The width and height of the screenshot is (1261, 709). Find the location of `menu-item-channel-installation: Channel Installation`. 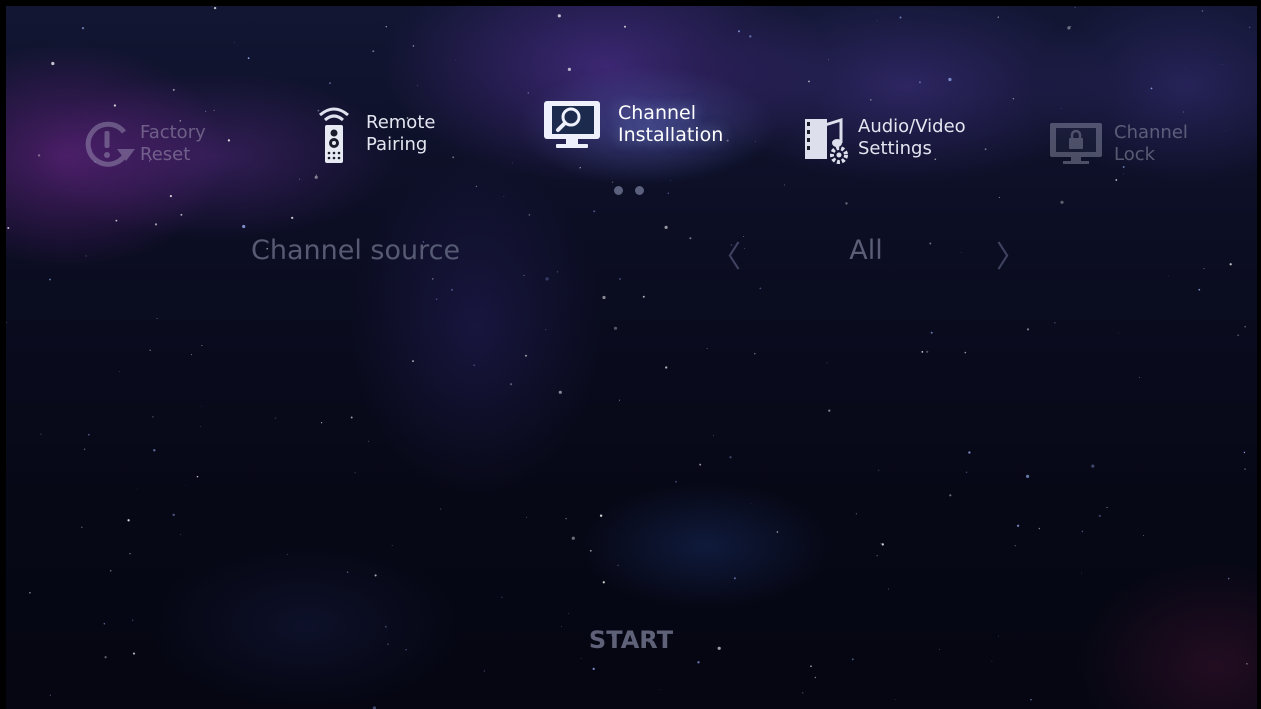

menu-item-channel-installation: Channel Installation is located at coordinates (629, 124).